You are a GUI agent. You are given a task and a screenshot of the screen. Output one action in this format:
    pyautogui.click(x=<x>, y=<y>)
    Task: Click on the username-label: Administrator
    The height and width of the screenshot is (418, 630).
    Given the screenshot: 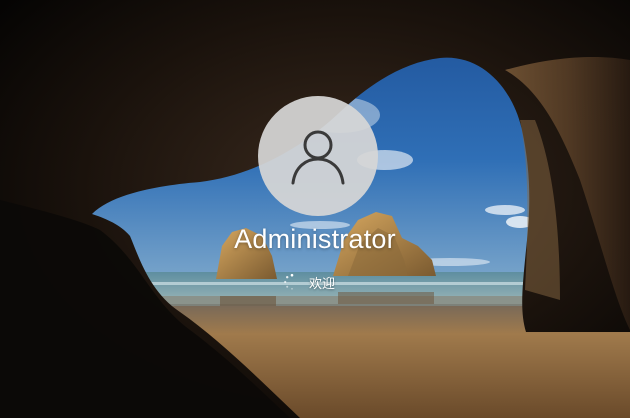 What is the action you would take?
    pyautogui.click(x=315, y=239)
    